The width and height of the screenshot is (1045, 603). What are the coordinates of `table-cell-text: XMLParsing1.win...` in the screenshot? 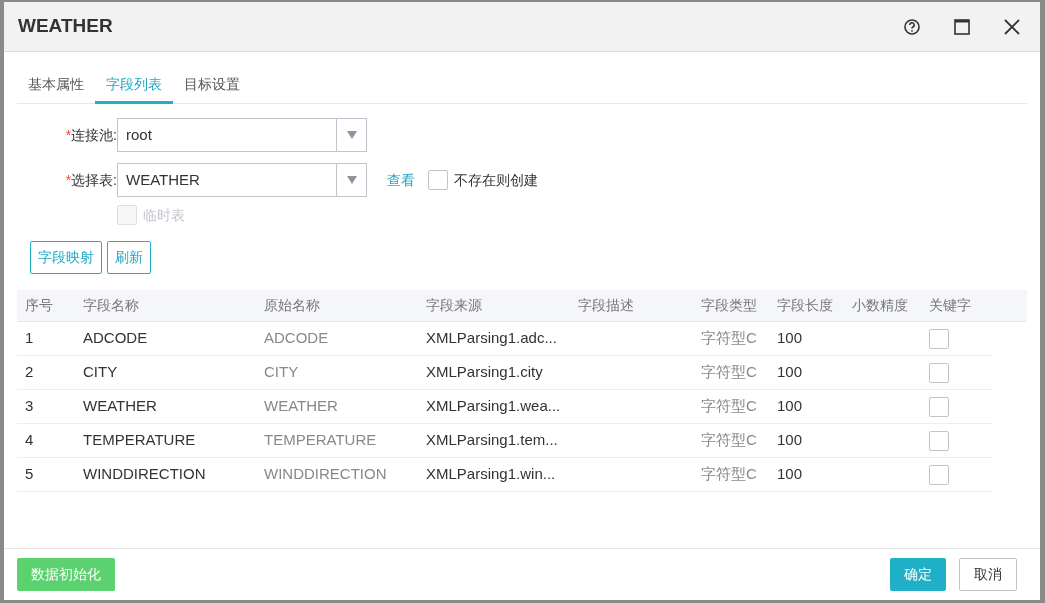 It's located at (491, 474).